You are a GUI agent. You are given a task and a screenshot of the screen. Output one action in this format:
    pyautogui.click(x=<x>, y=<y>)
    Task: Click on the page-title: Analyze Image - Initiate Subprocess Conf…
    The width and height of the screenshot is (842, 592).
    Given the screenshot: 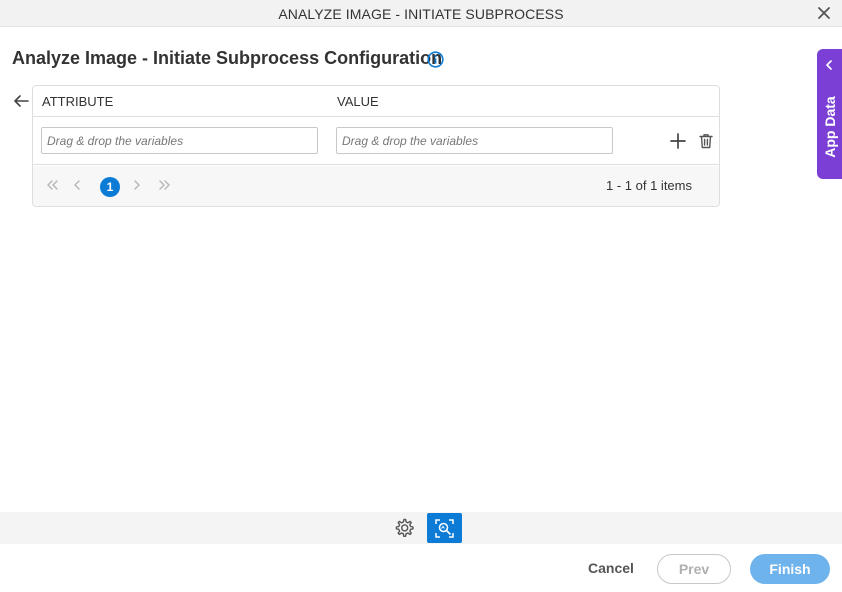 What is the action you would take?
    pyautogui.click(x=227, y=58)
    